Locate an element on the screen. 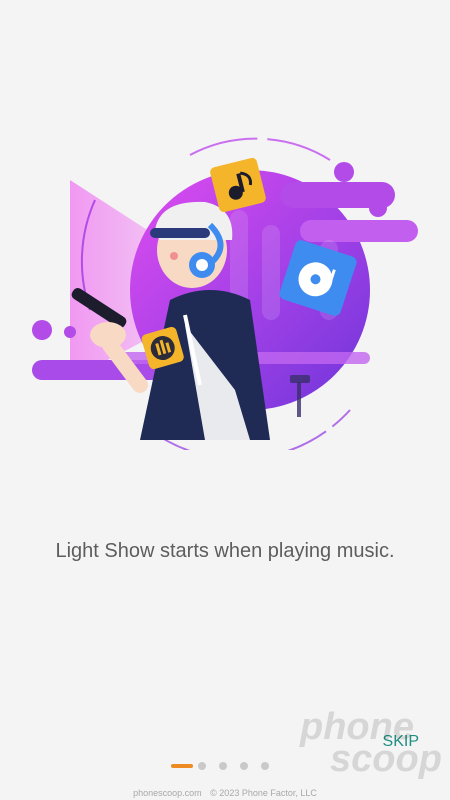 The height and width of the screenshot is (800, 450). watermark-copyright: © 2023 Phone Factor, LLC is located at coordinates (263, 793).